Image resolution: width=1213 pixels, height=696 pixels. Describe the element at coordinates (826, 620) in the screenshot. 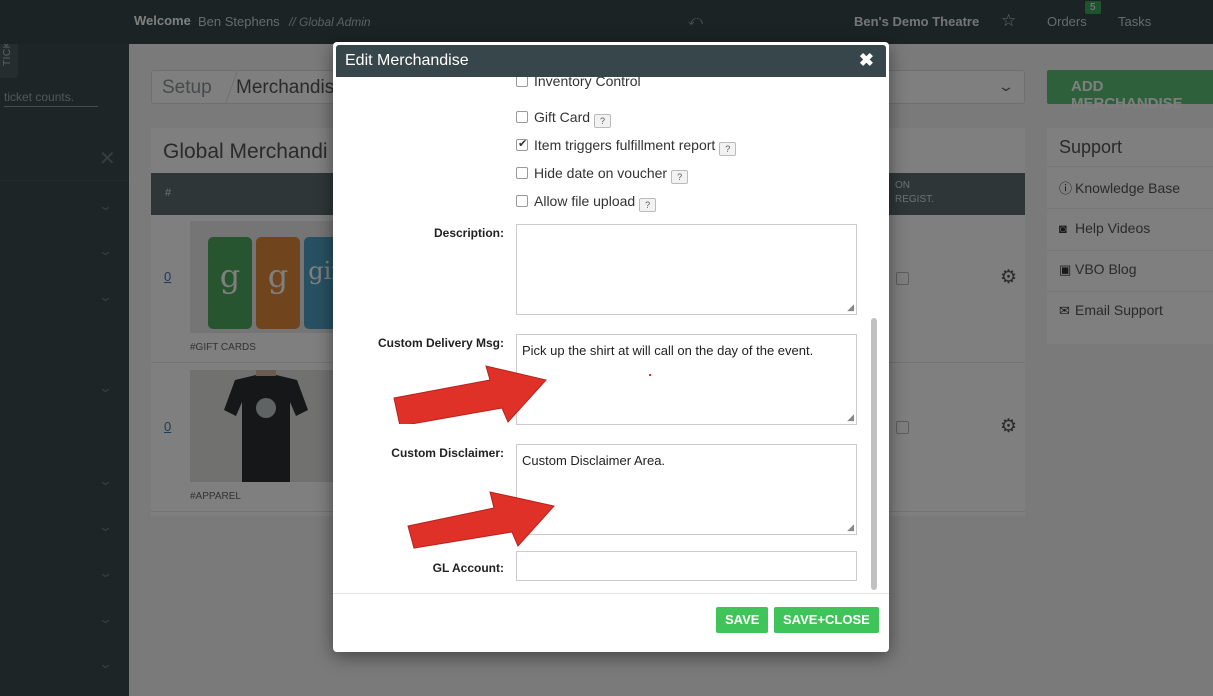

I see `save-close-button: SAVE+CLOSE` at that location.